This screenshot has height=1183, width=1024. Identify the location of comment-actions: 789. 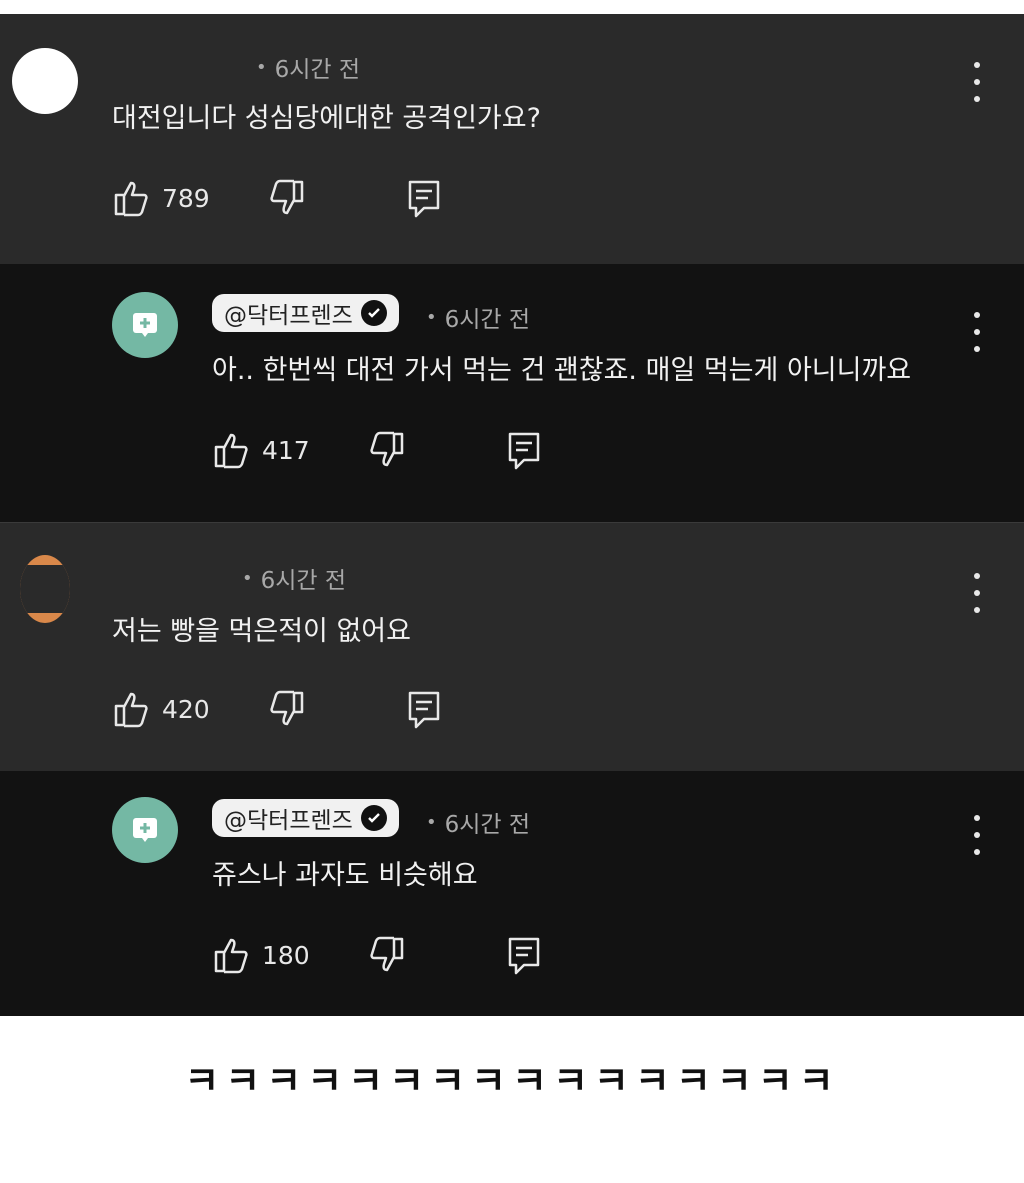
(277, 198).